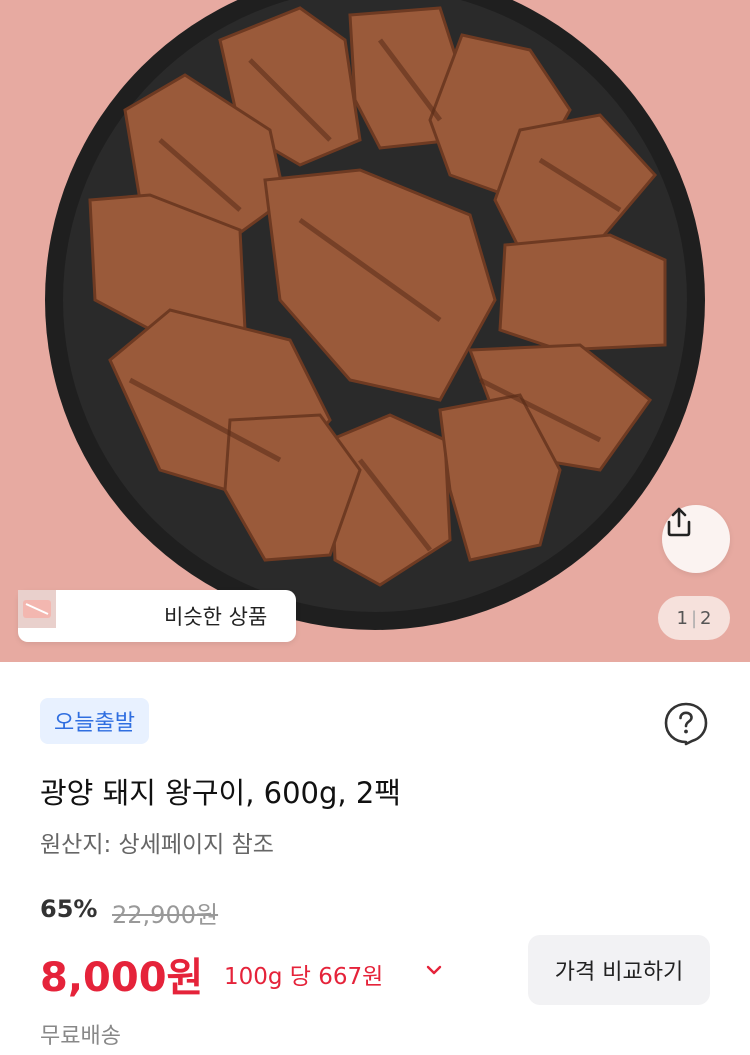 This screenshot has width=750, height=1055. What do you see at coordinates (706, 618) in the screenshot?
I see `pager-total: 2` at bounding box center [706, 618].